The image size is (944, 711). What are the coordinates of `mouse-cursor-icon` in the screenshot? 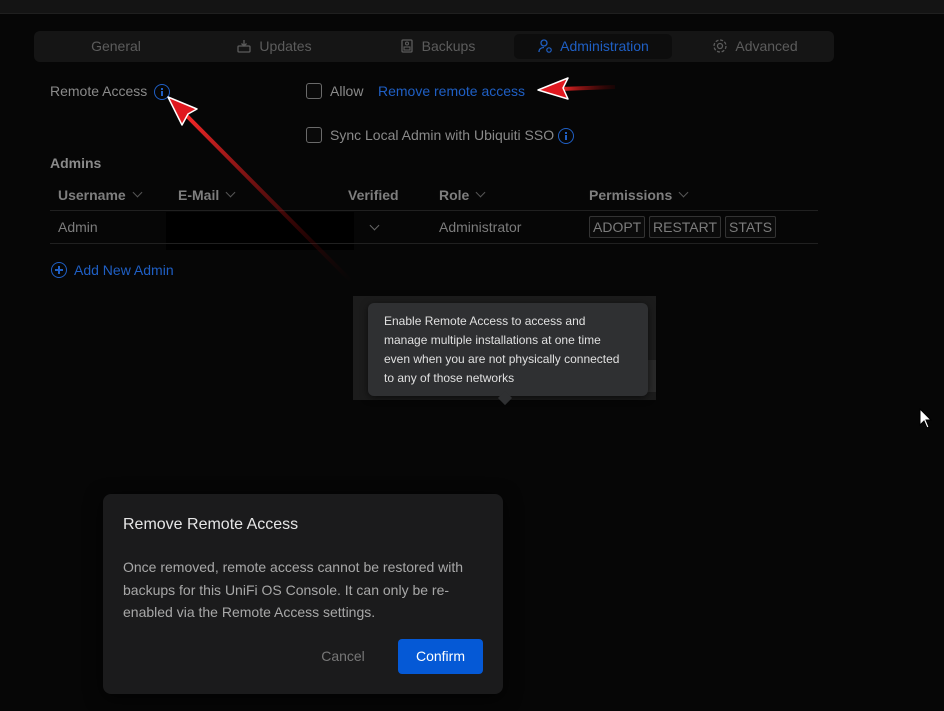 It's located at (926, 418).